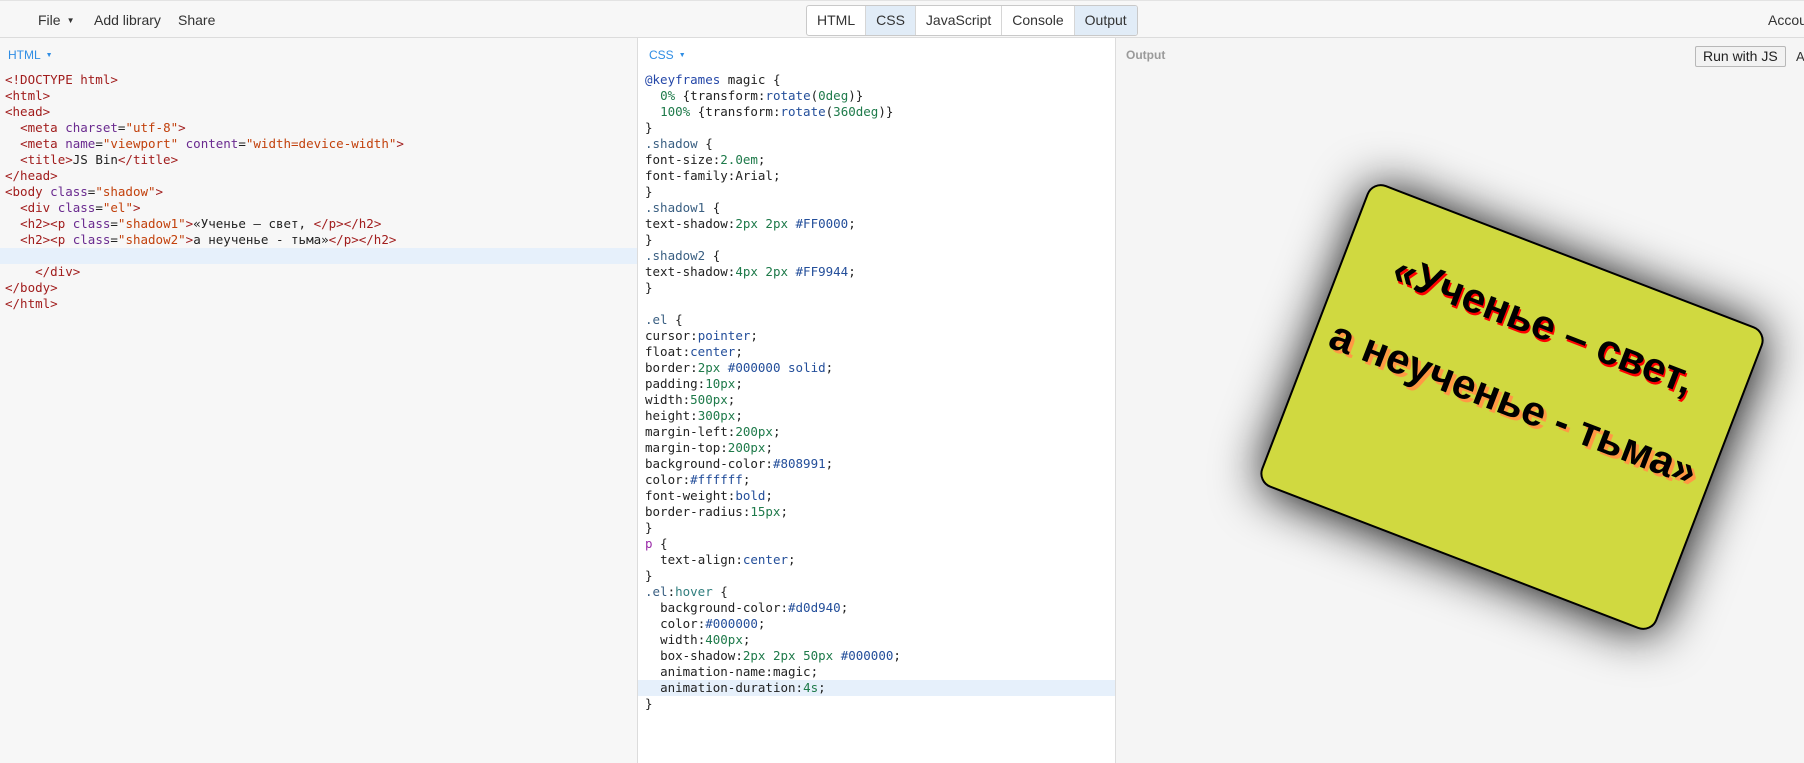 The width and height of the screenshot is (1804, 763). I want to click on css-code-line: animation-duration:4s;, so click(876, 688).